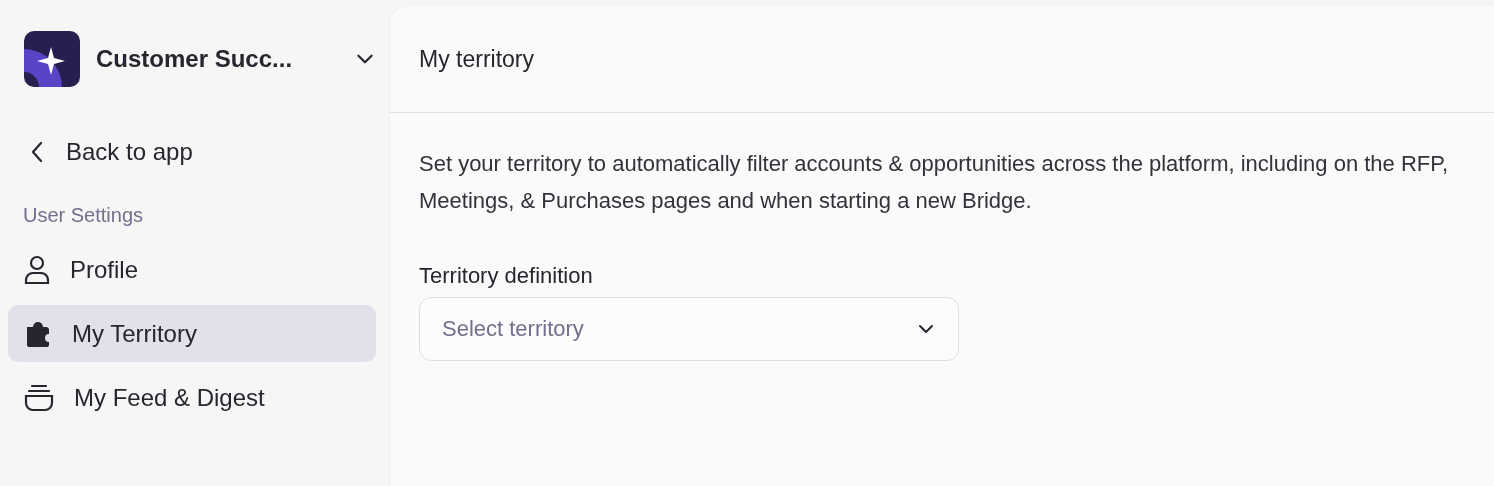  What do you see at coordinates (934, 182) in the screenshot?
I see `description: Set your territory to automatically filter accounts & opportunities across the platform, including on the RFP, Meetings, & Purchases pages and when starting a new Bridge.` at bounding box center [934, 182].